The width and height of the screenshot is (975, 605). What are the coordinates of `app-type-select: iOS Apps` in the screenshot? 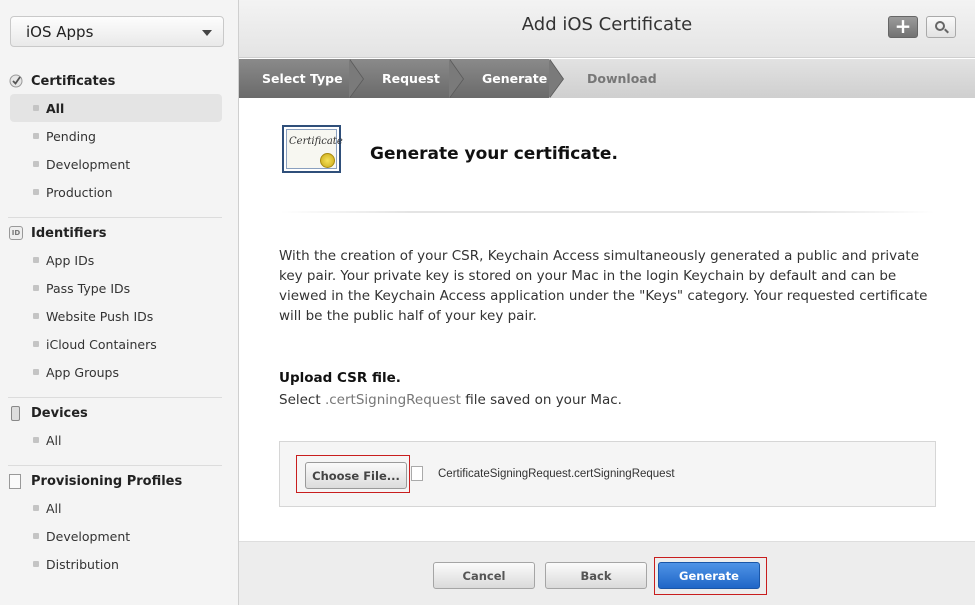 It's located at (117, 31).